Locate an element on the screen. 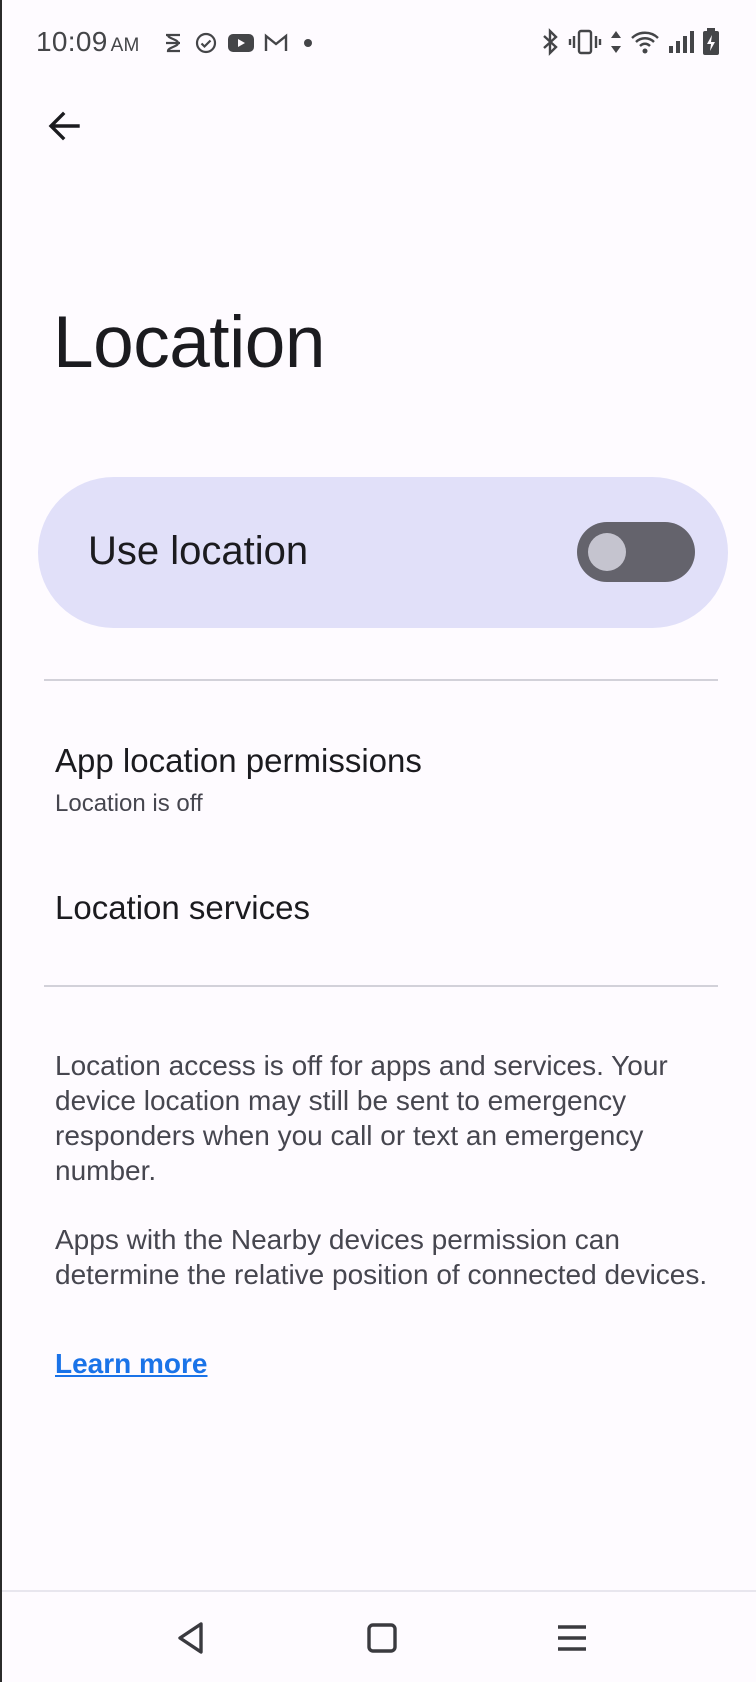 This screenshot has width=756, height=1682. youtube-icon is located at coordinates (241, 43).